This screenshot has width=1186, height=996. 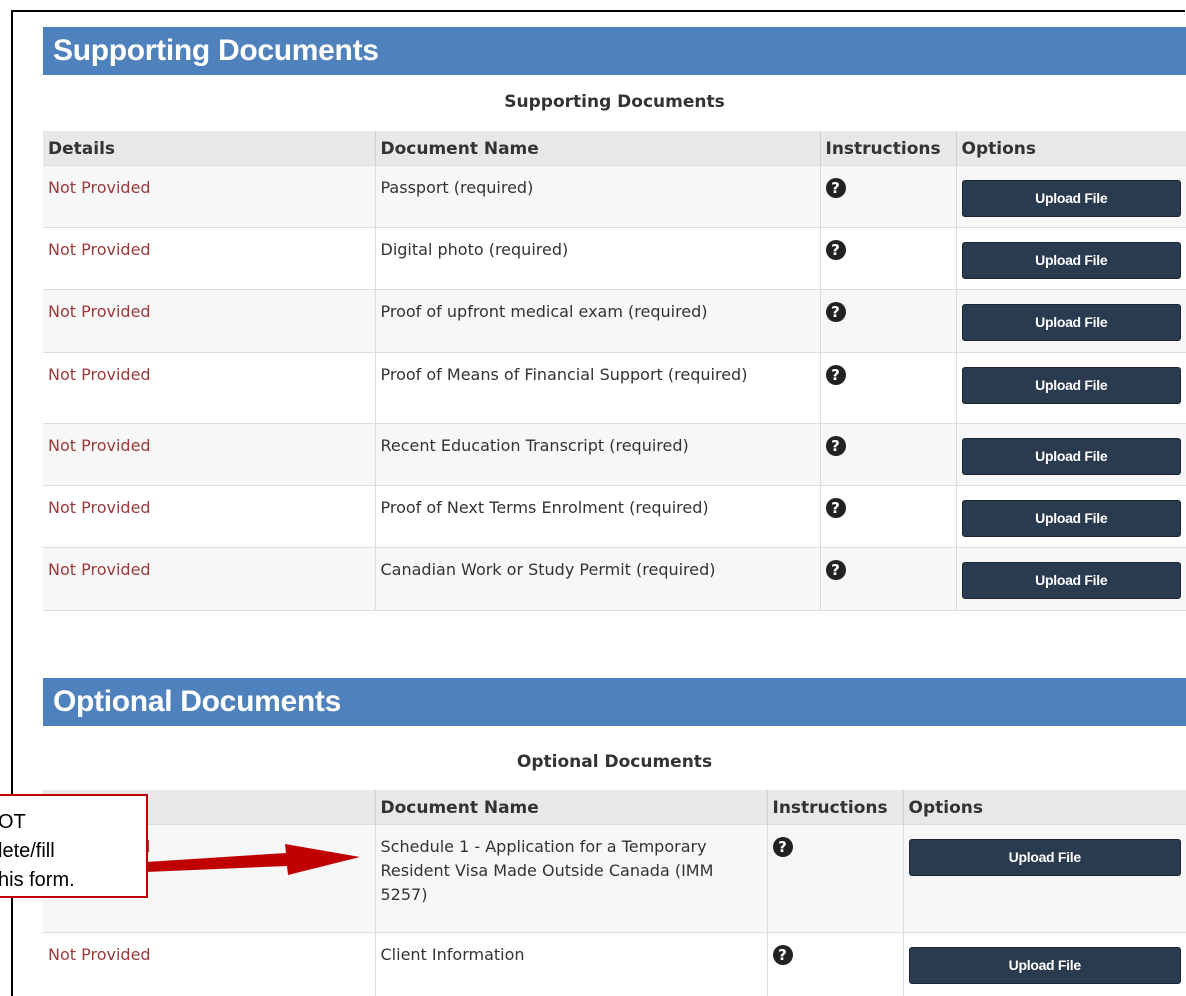 What do you see at coordinates (13, 822) in the screenshot?
I see `annotation-line: OT` at bounding box center [13, 822].